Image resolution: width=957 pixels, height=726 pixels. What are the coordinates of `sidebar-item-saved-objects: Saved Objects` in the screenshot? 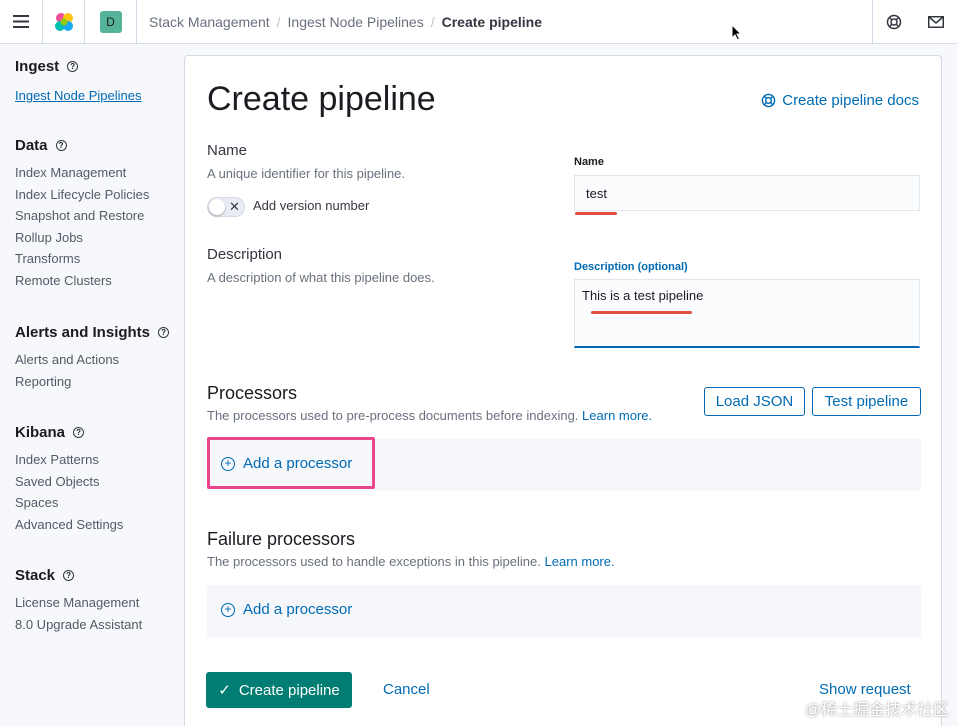 It's located at (69, 482).